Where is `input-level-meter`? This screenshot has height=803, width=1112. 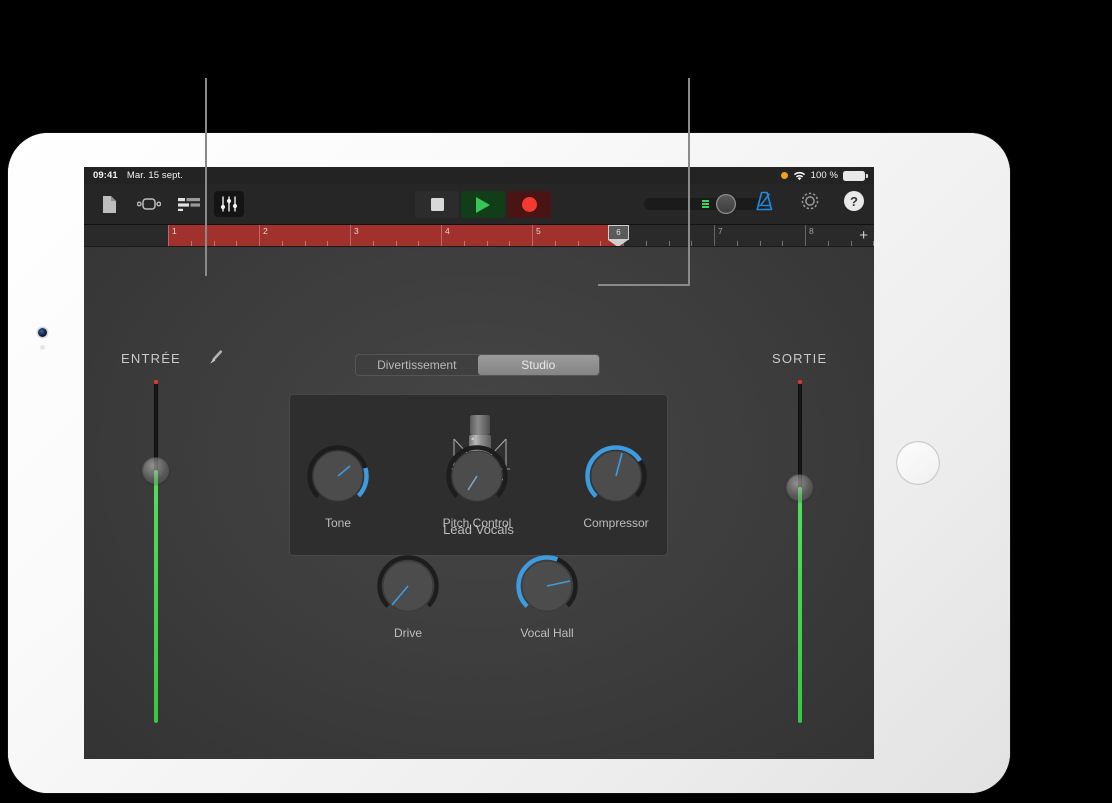
input-level-meter is located at coordinates (156, 596).